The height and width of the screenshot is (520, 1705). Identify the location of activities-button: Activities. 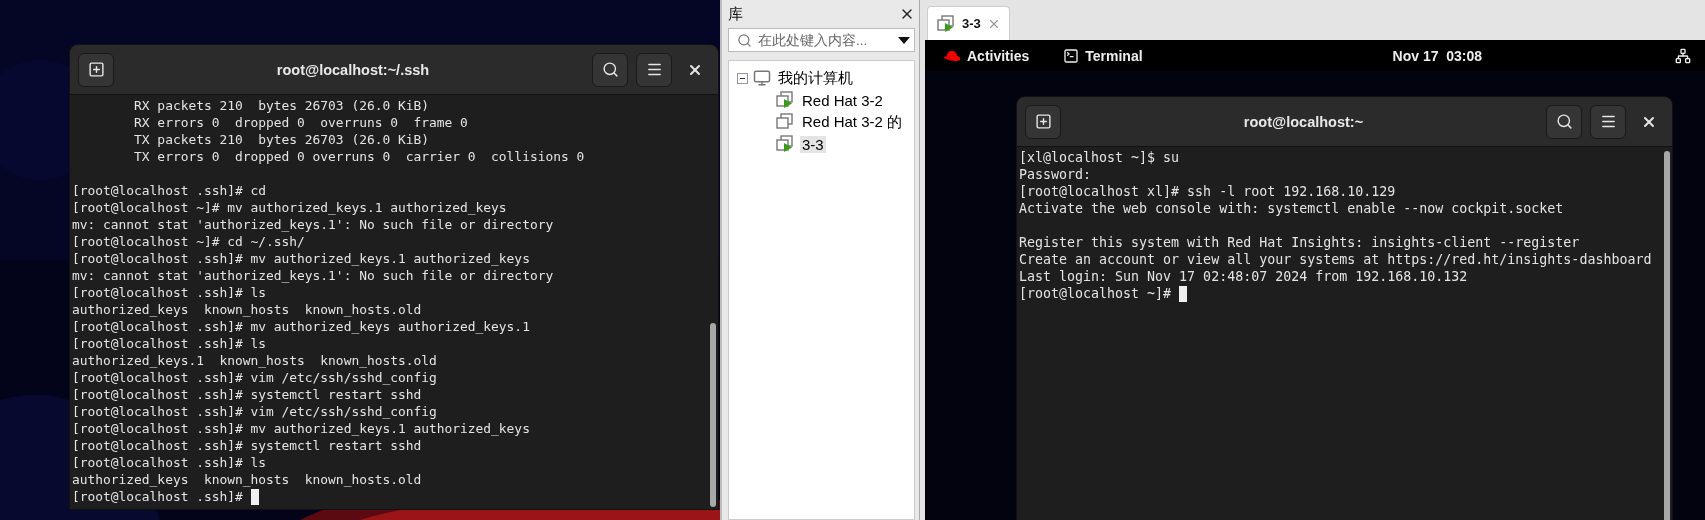
(998, 55).